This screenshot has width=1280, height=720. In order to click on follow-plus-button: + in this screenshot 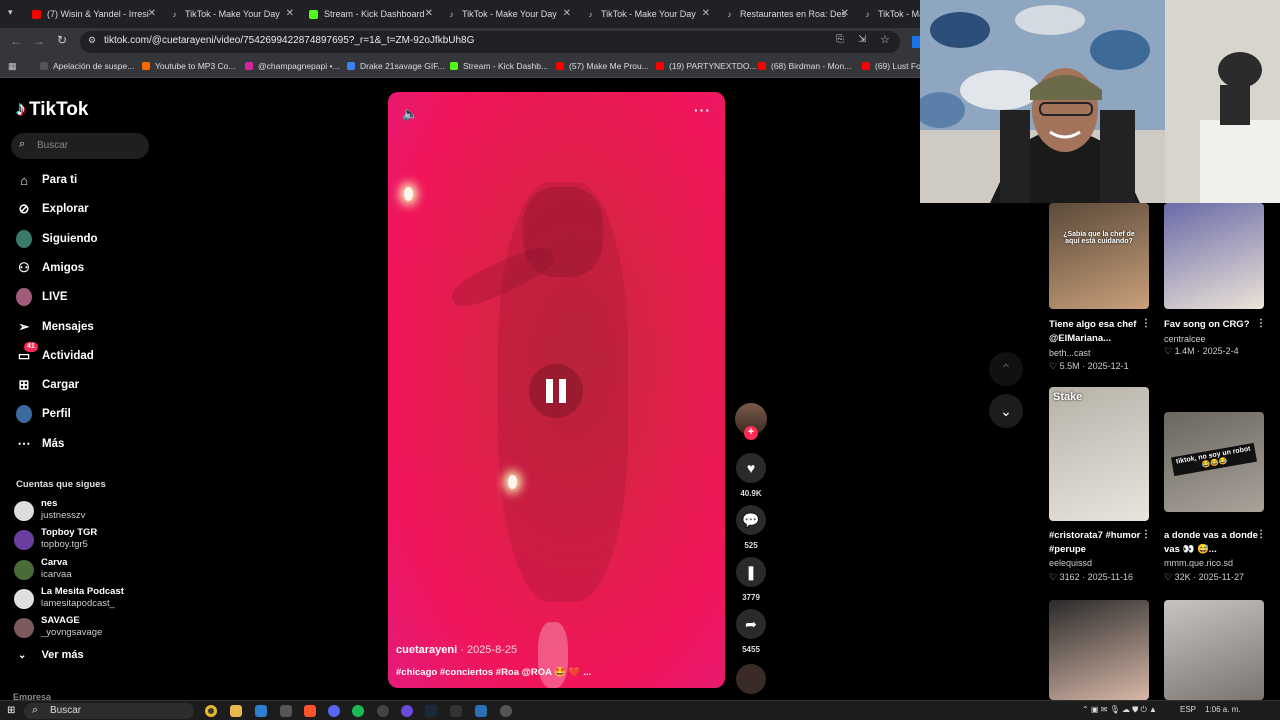, I will do `click(751, 433)`.